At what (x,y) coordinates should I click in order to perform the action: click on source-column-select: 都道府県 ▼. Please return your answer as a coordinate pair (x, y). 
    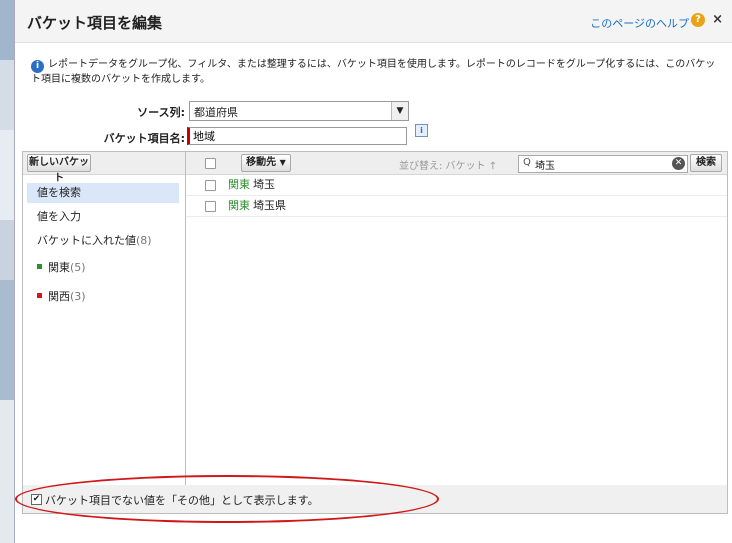
    Looking at the image, I should click on (299, 111).